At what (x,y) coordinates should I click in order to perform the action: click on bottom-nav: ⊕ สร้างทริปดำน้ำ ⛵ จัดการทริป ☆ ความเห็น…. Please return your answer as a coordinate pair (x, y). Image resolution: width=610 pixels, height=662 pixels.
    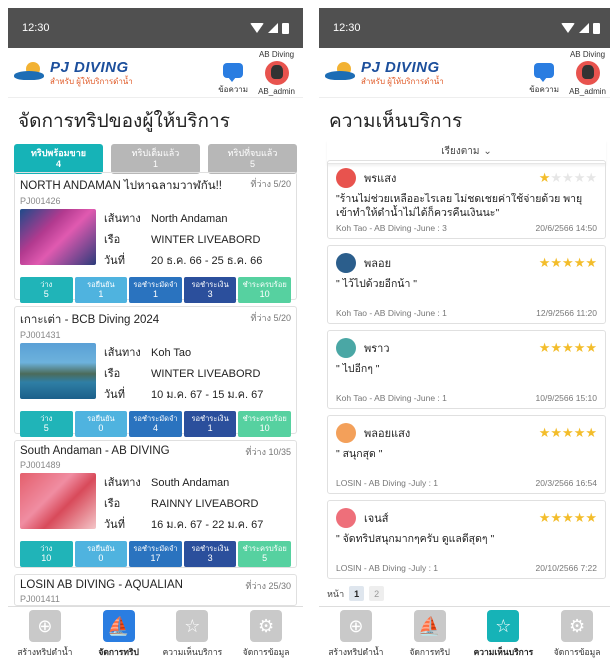
    Looking at the image, I should click on (464, 634).